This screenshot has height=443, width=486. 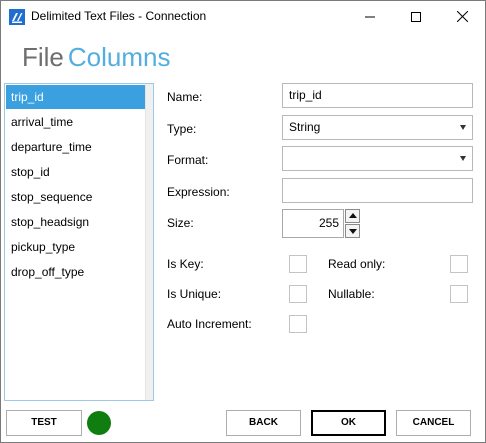 I want to click on maximize-icon, so click(x=416, y=16).